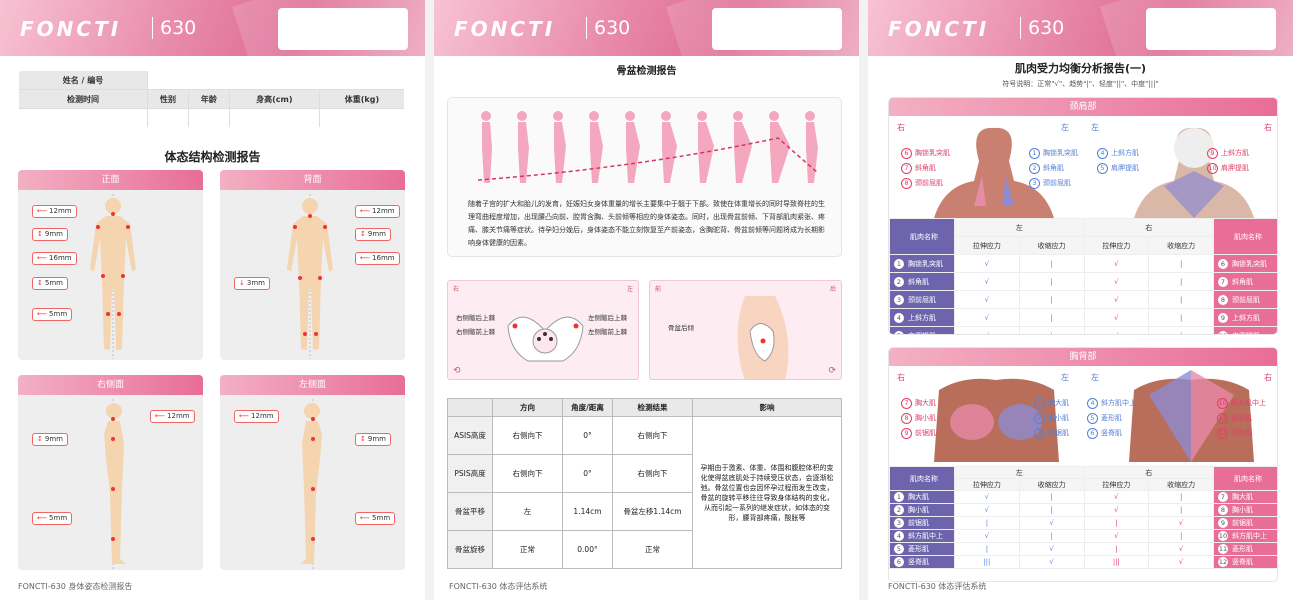 The image size is (1293, 600). What do you see at coordinates (922, 330) in the screenshot?
I see `muscle-name-cell: 5肩胛提肌` at bounding box center [922, 330].